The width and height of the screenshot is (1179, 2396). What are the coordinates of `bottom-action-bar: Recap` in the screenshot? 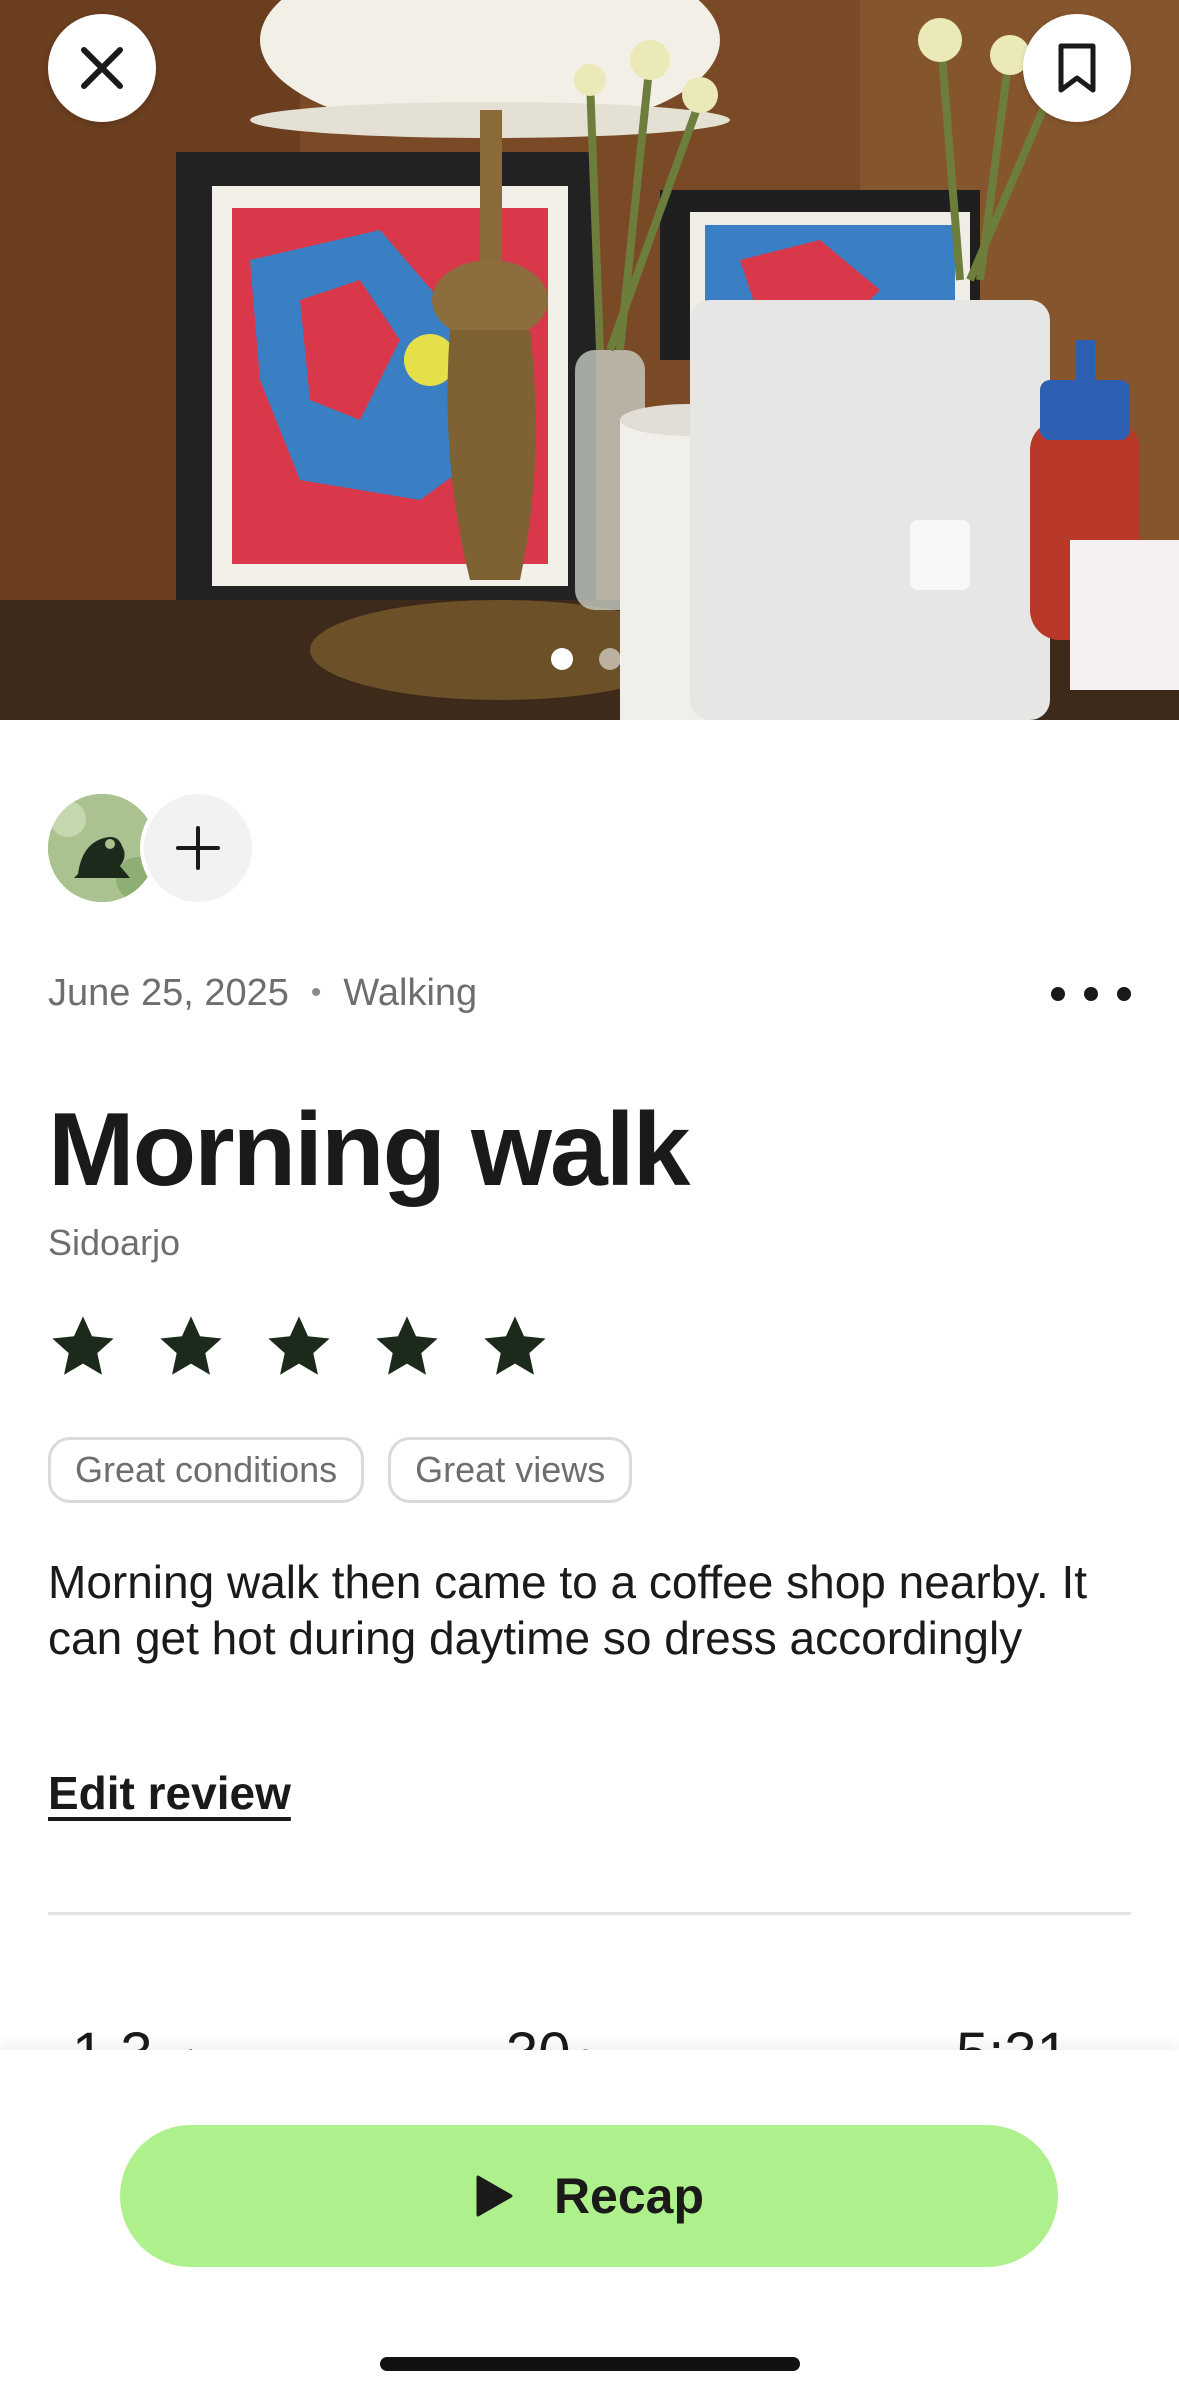 It's located at (589, 2223).